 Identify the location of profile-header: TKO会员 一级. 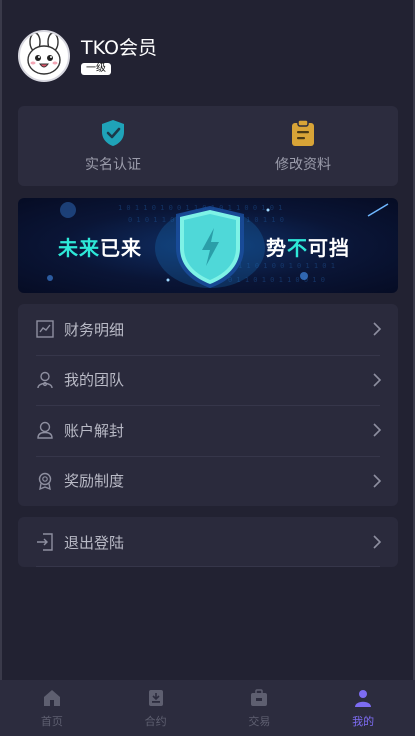
(87, 56).